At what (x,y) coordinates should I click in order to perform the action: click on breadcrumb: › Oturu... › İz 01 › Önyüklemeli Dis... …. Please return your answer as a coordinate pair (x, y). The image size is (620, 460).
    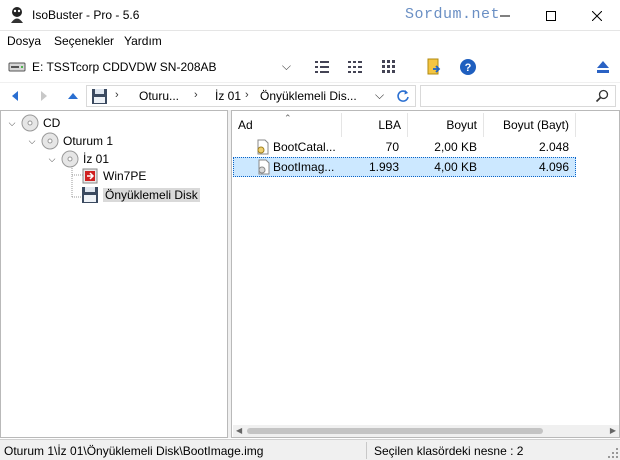
    Looking at the image, I should click on (251, 96).